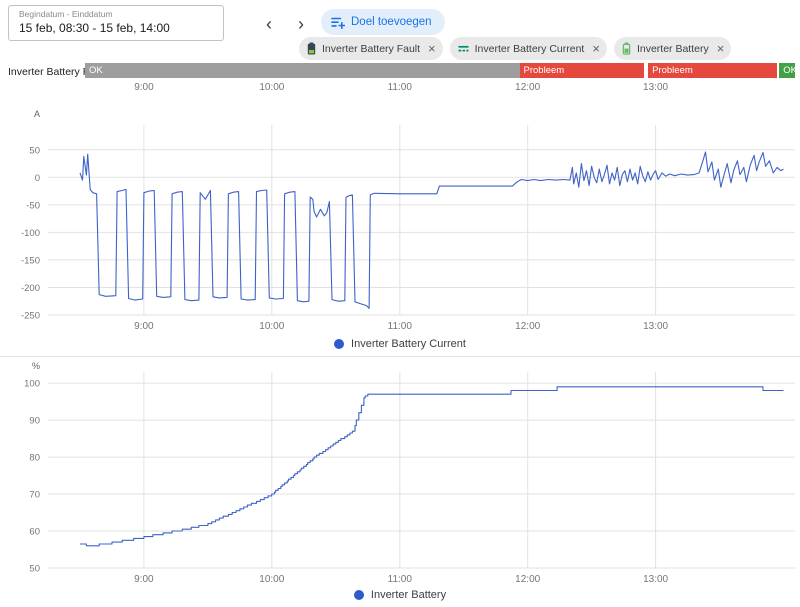  Describe the element at coordinates (626, 48) in the screenshot. I see `battery-icon` at that location.